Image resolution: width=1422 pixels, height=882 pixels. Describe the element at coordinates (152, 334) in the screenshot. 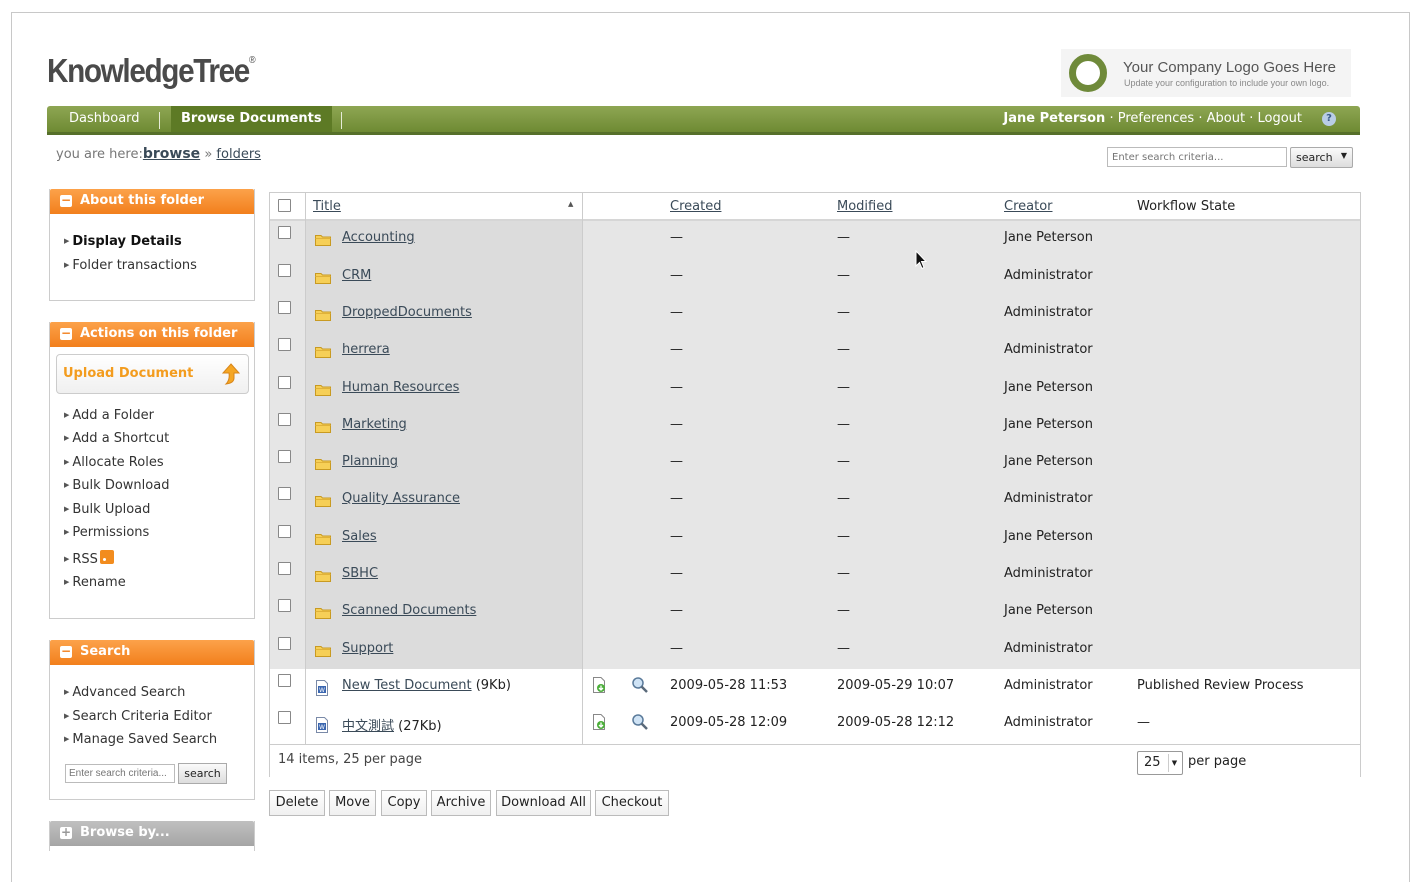

I see `actions-folder-header: − Actions on this folder` at that location.